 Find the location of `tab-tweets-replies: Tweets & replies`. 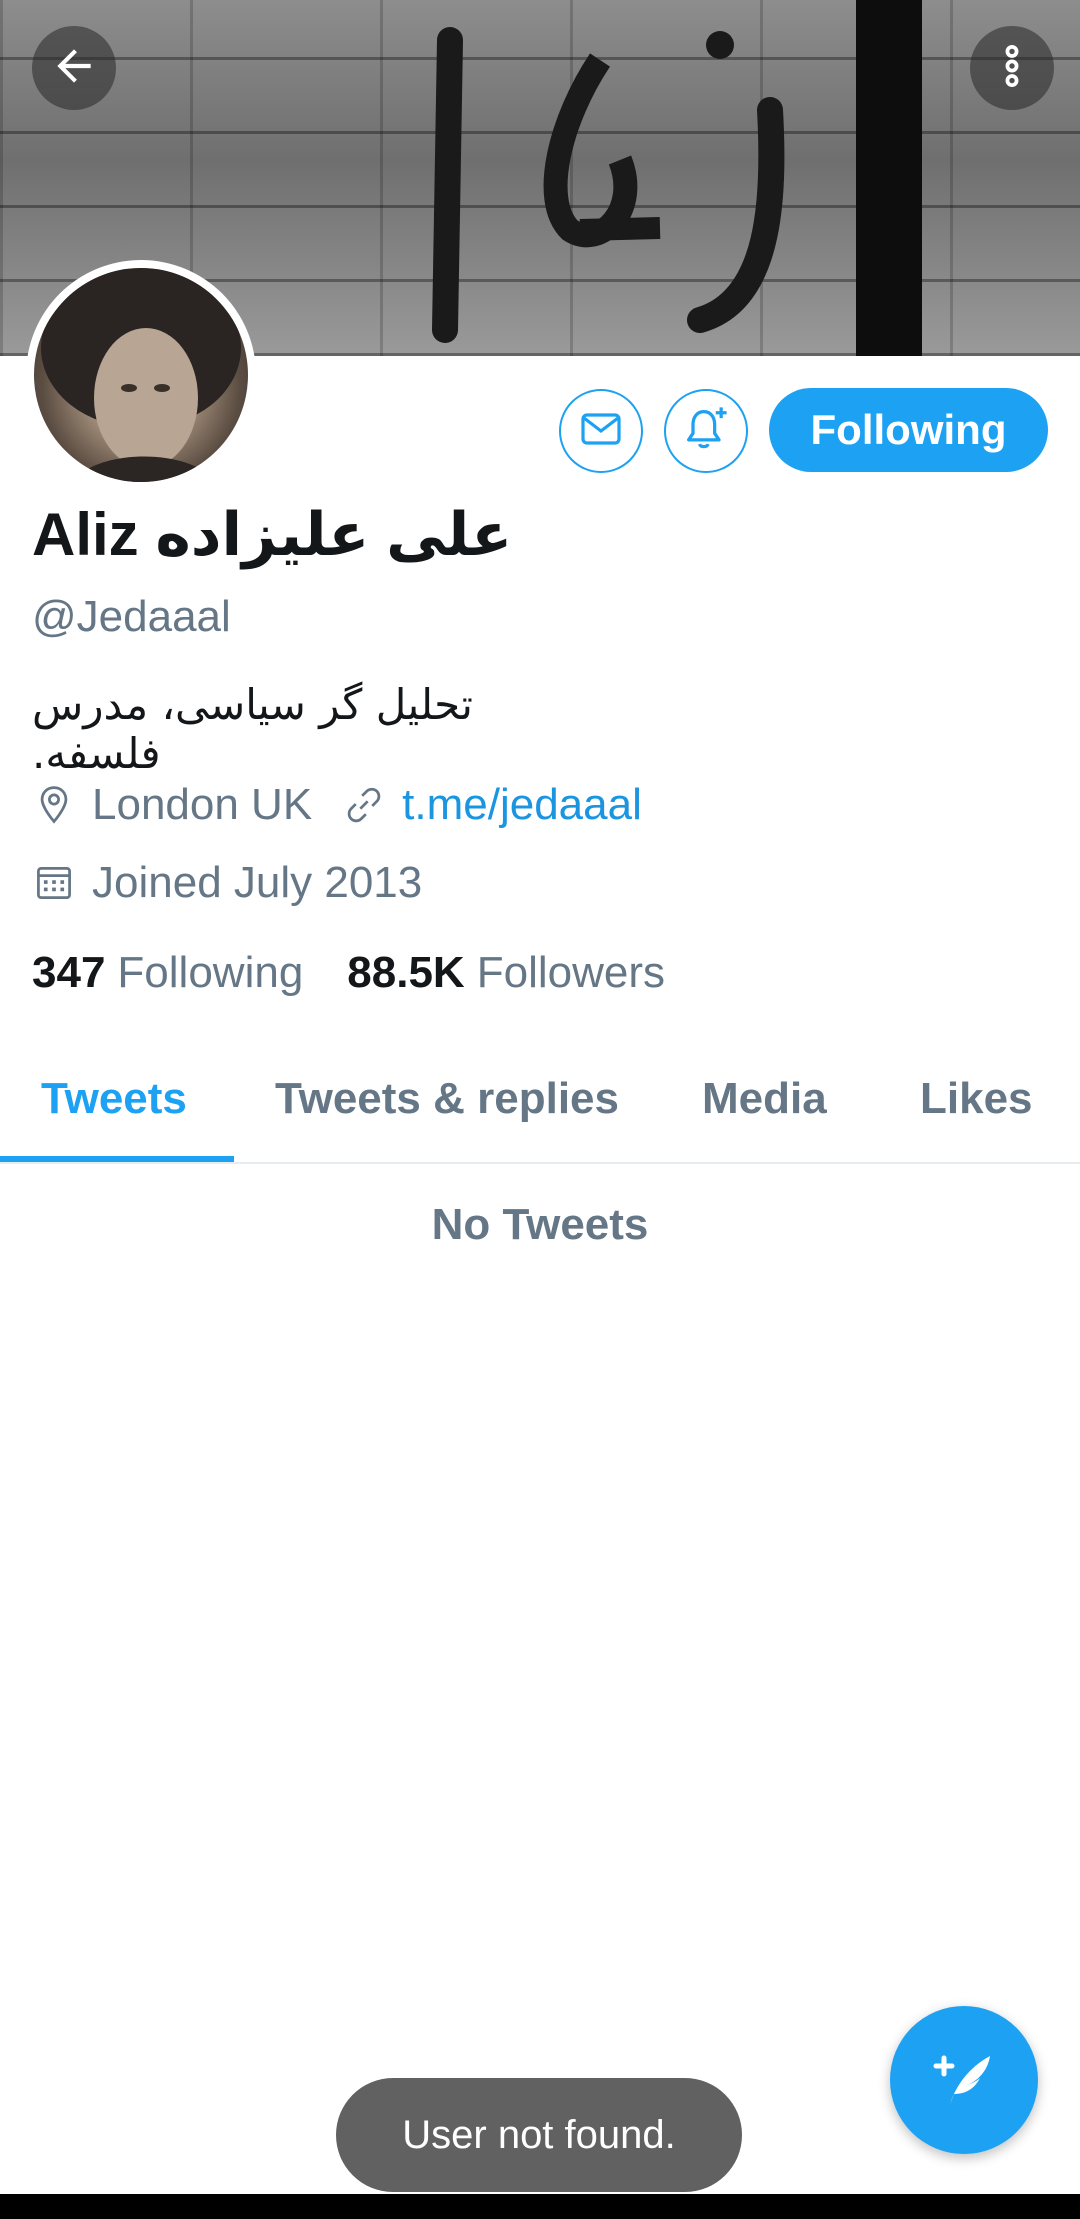

tab-tweets-replies: Tweets & replies is located at coordinates (447, 1099).